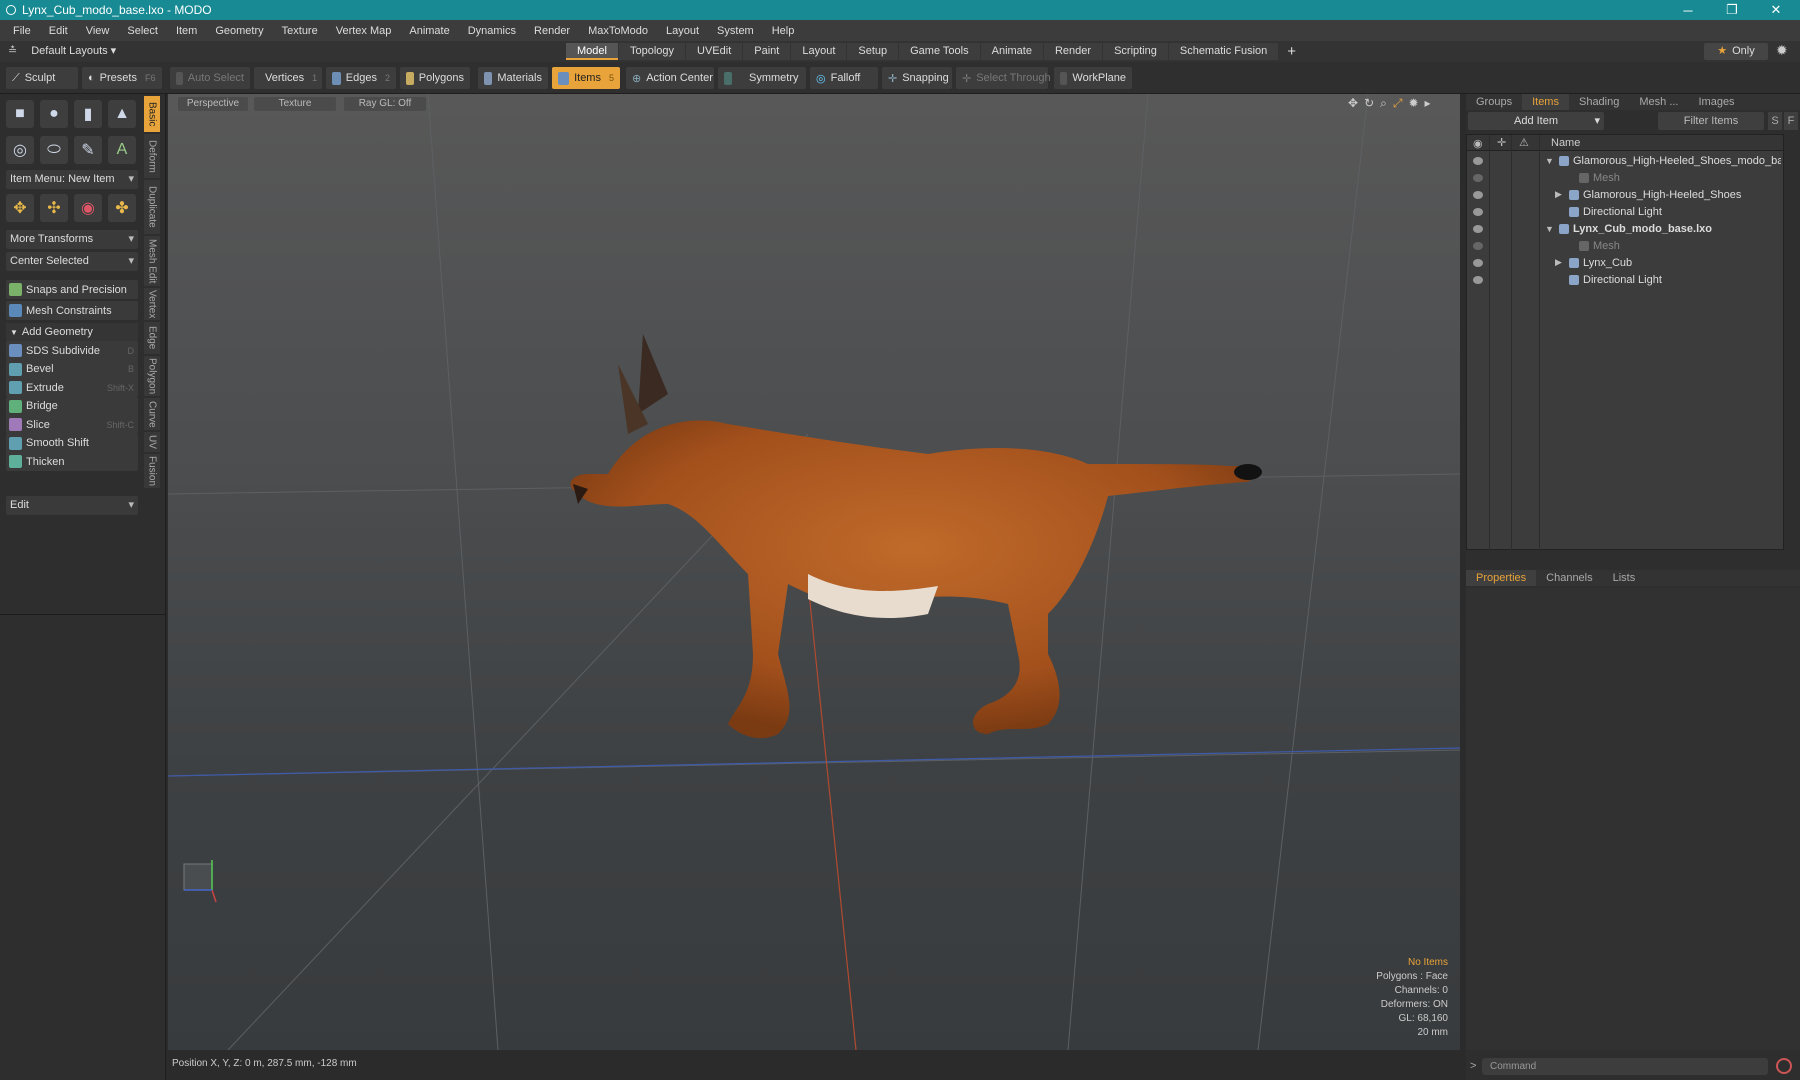 The width and height of the screenshot is (1800, 1080). Describe the element at coordinates (364, 31) in the screenshot. I see `menu-item: Vertex Map` at that location.